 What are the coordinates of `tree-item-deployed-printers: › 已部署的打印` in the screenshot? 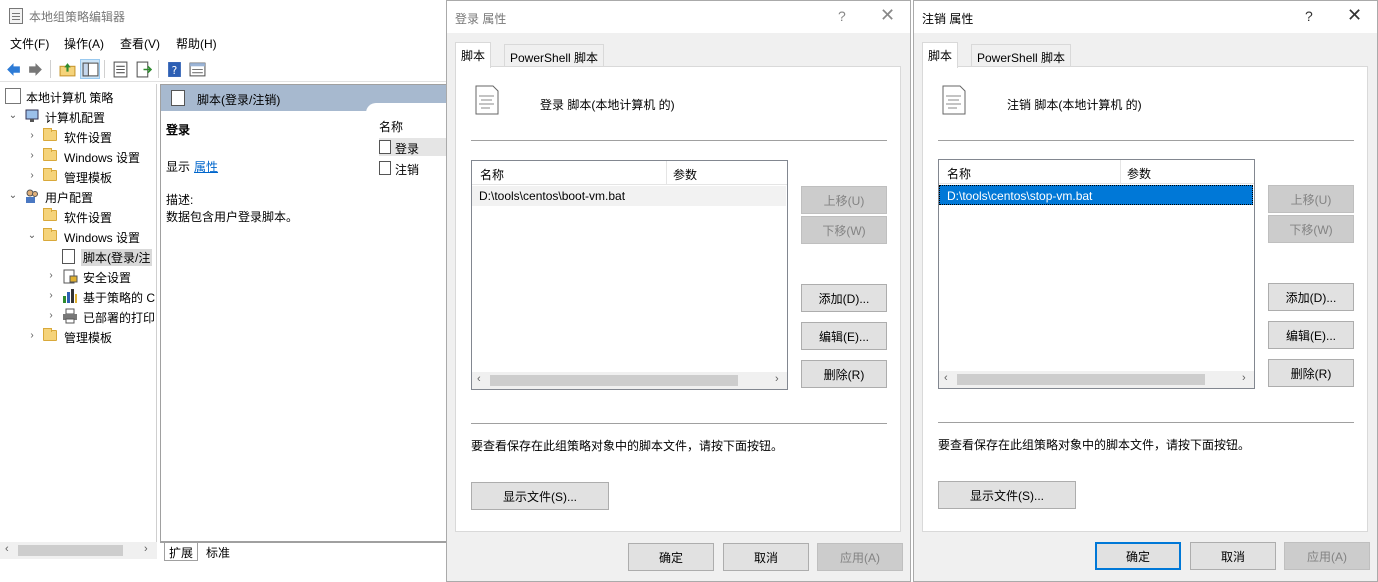 It's located at (78, 316).